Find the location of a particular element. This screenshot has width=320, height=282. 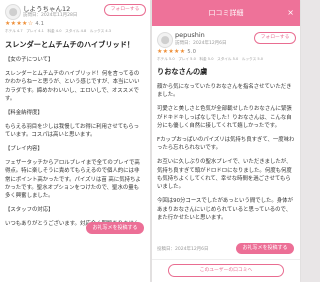

star-icons: ★★★★★ is located at coordinates (171, 51).